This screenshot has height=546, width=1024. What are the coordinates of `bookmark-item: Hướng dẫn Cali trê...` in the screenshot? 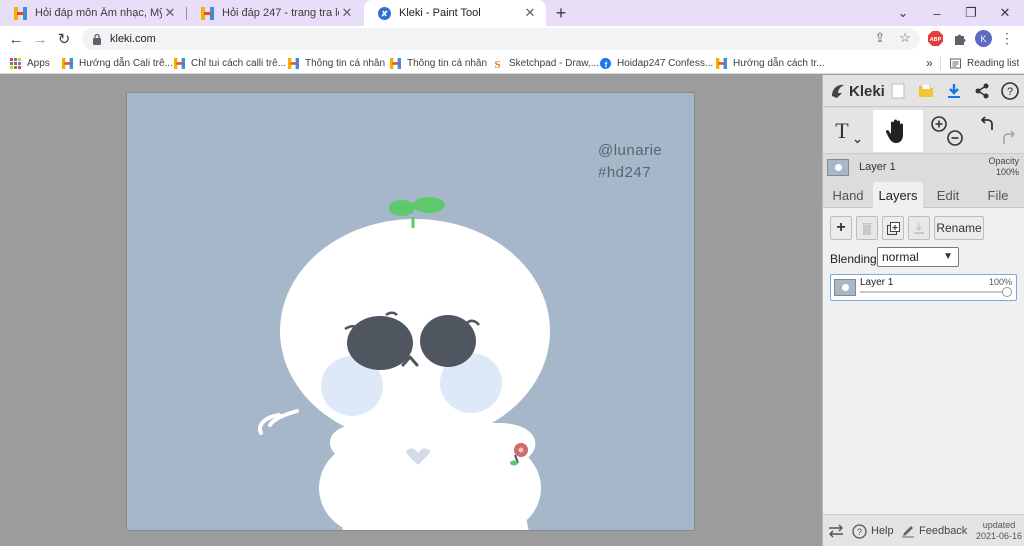 It's located at (117, 63).